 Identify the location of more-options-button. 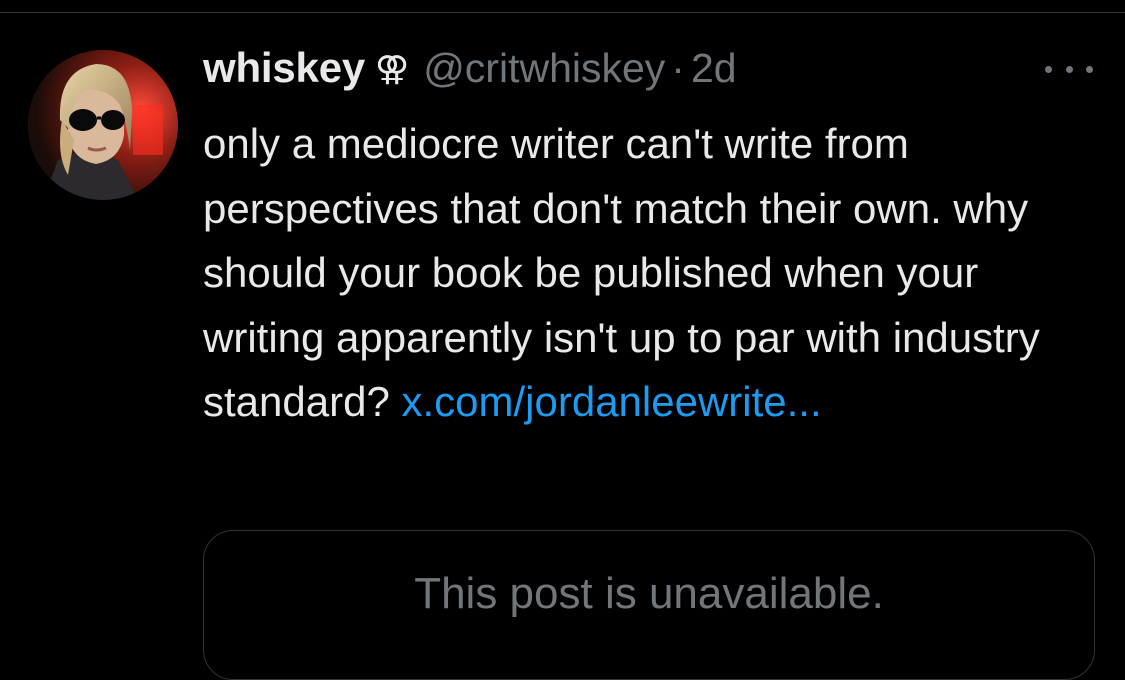
(1069, 69).